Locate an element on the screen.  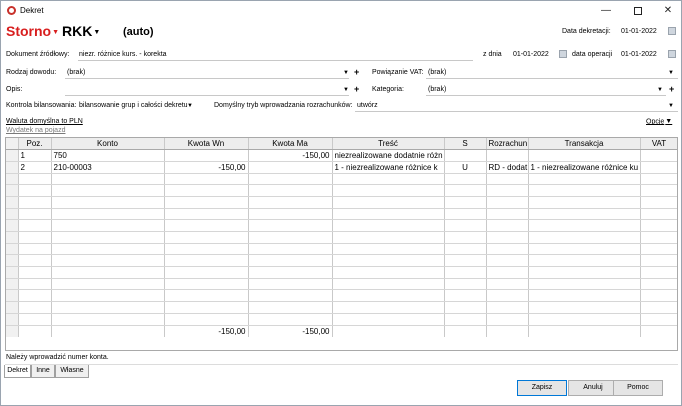
cell-konto: 210-00003 is located at coordinates (108, 167).